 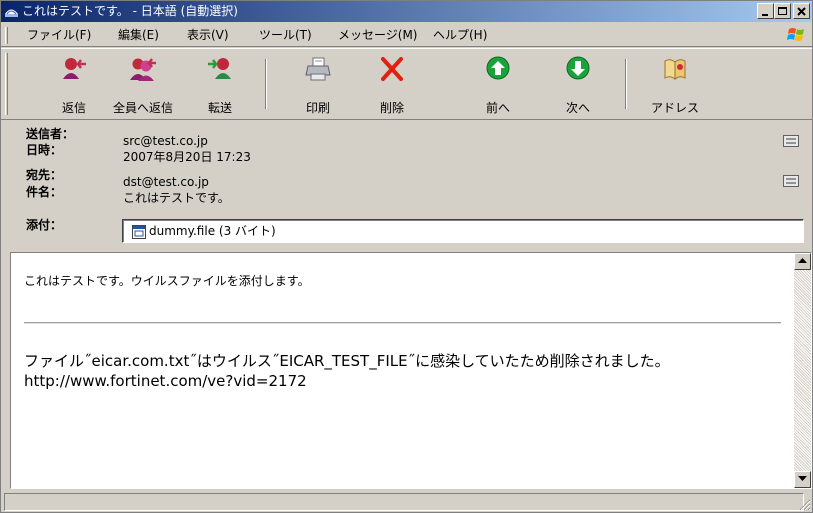 What do you see at coordinates (143, 85) in the screenshot?
I see `reply-all-button: 全員へ返信` at bounding box center [143, 85].